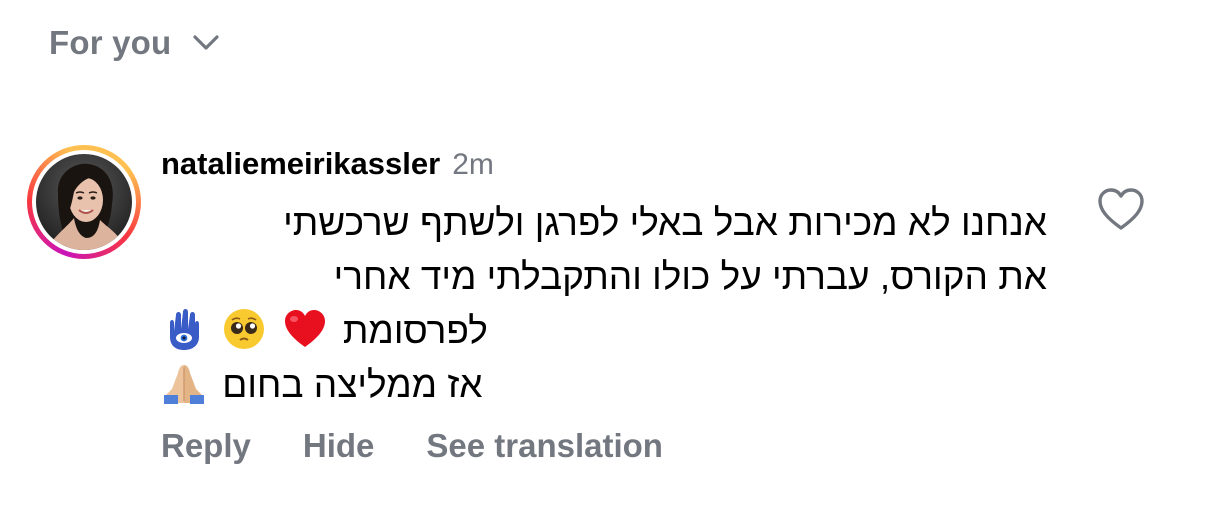 The width and height of the screenshot is (1206, 528). Describe the element at coordinates (473, 164) in the screenshot. I see `comment-timestamp: 2m` at that location.